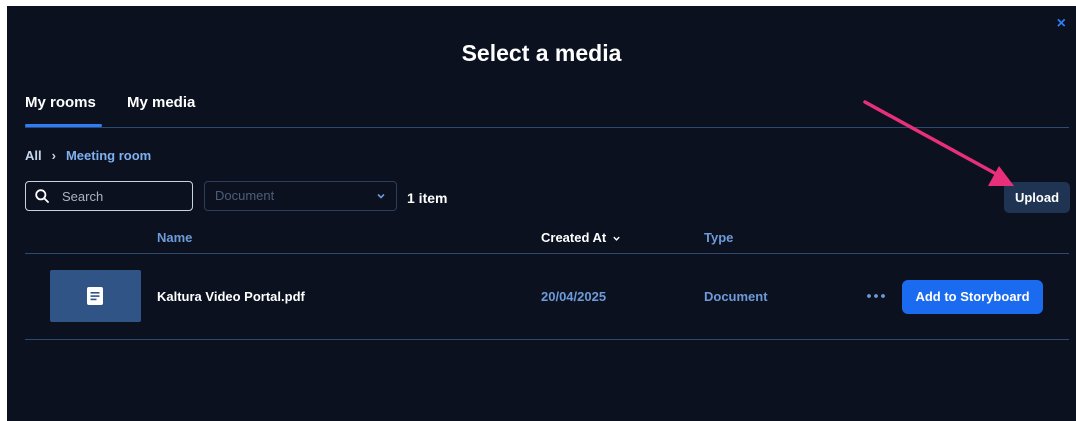  I want to click on modal-title: Select a media, so click(541, 53).